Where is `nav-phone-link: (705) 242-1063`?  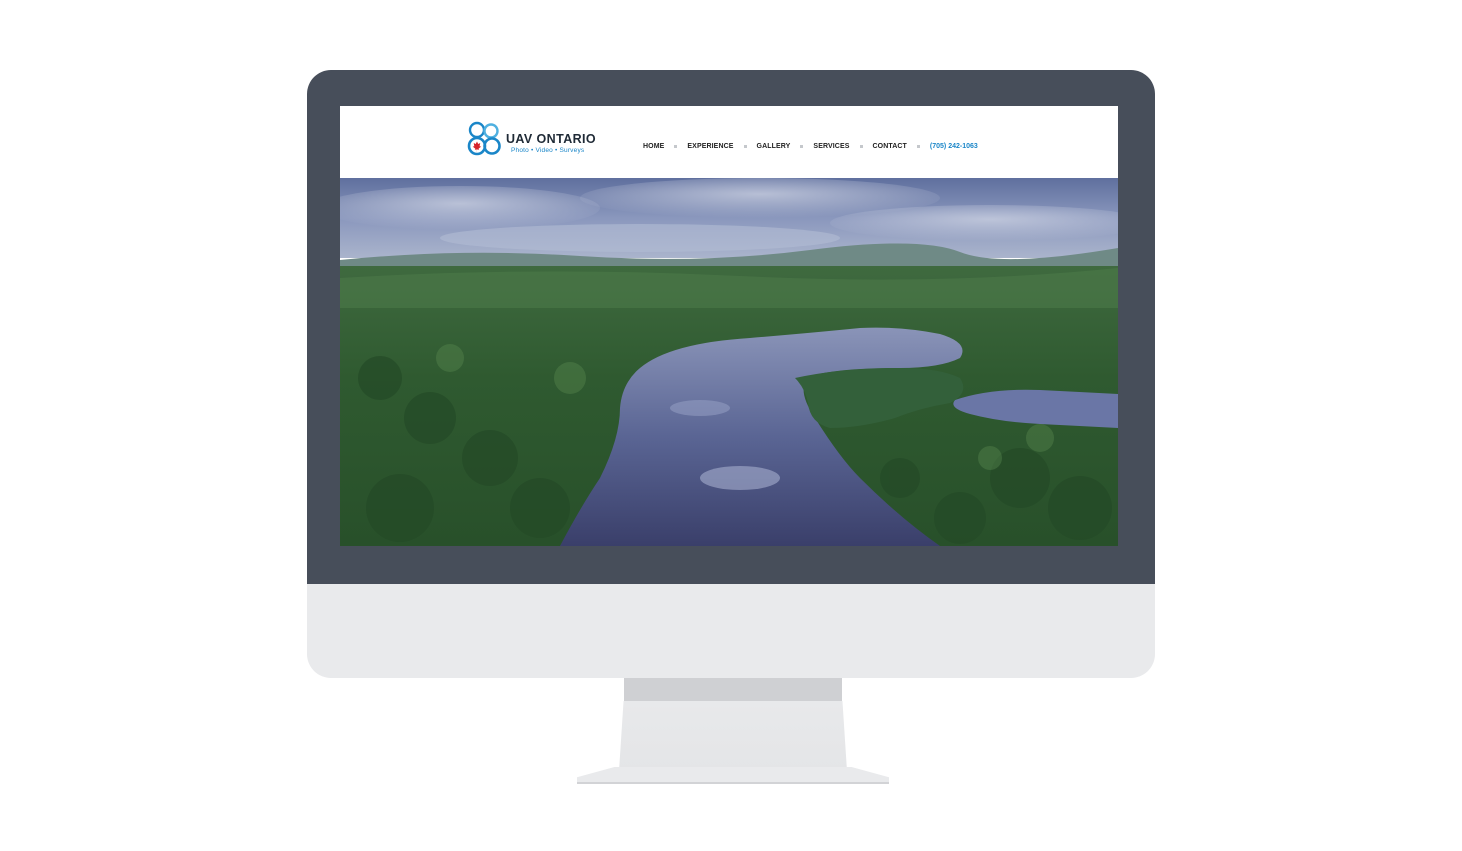
nav-phone-link: (705) 242-1063 is located at coordinates (954, 146).